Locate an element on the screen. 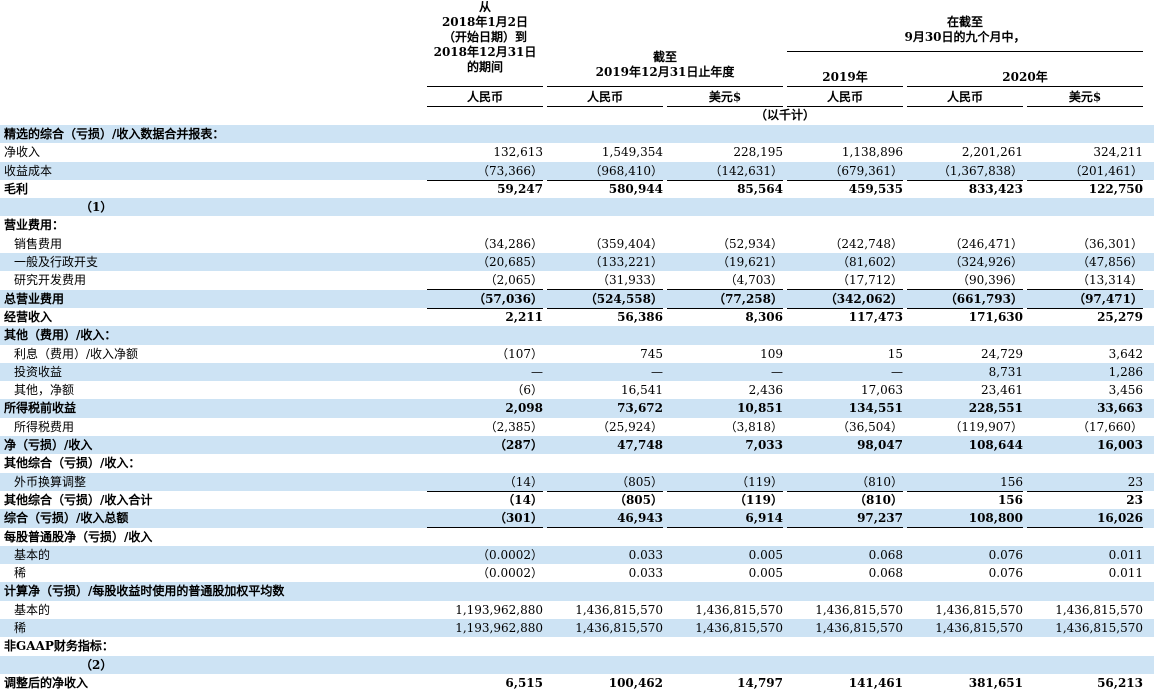 This screenshot has width=1154, height=699. cell-value: （17,712） is located at coordinates (845, 281).